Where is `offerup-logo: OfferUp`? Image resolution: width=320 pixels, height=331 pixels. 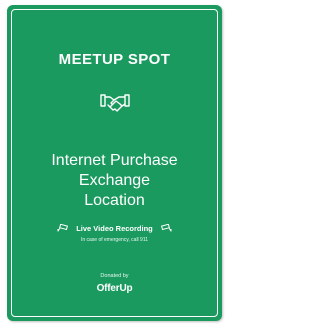 offerup-logo: OfferUp is located at coordinates (114, 288).